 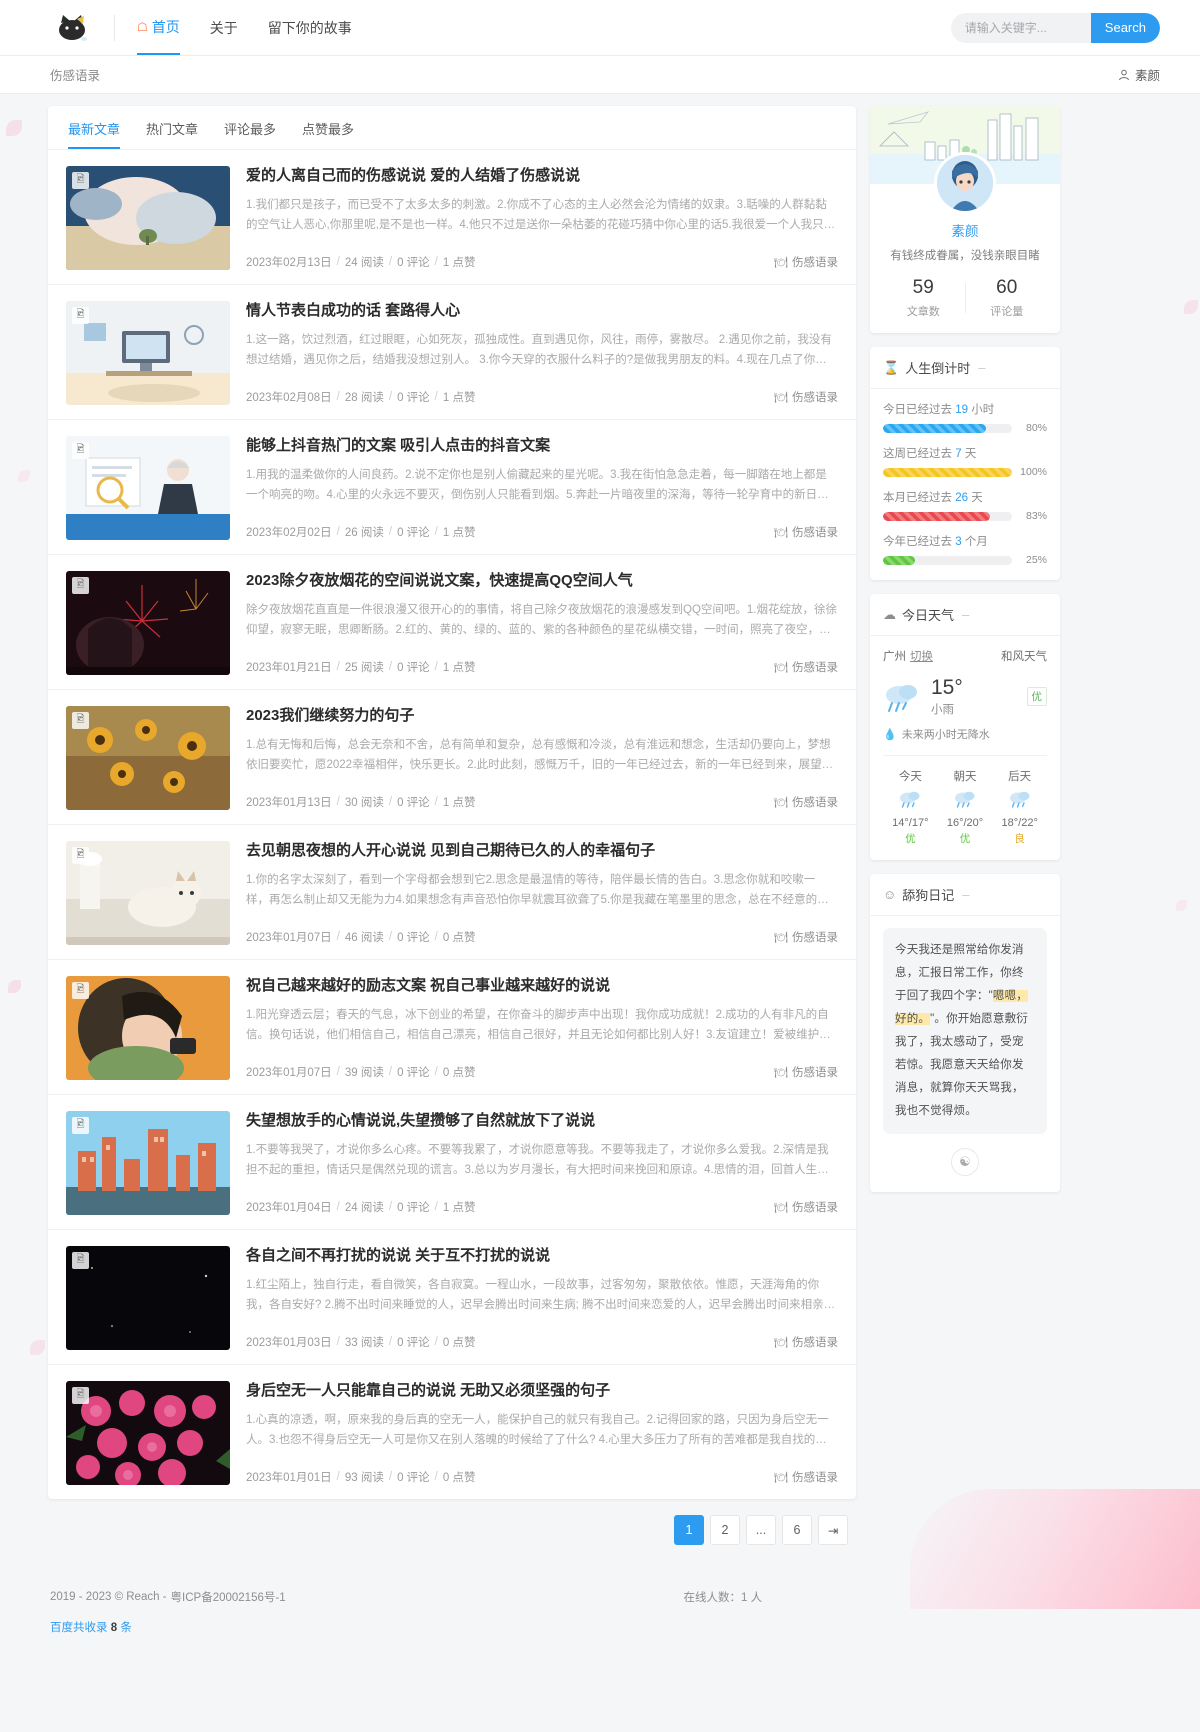 I want to click on article-reads: 46 阅读, so click(x=364, y=938).